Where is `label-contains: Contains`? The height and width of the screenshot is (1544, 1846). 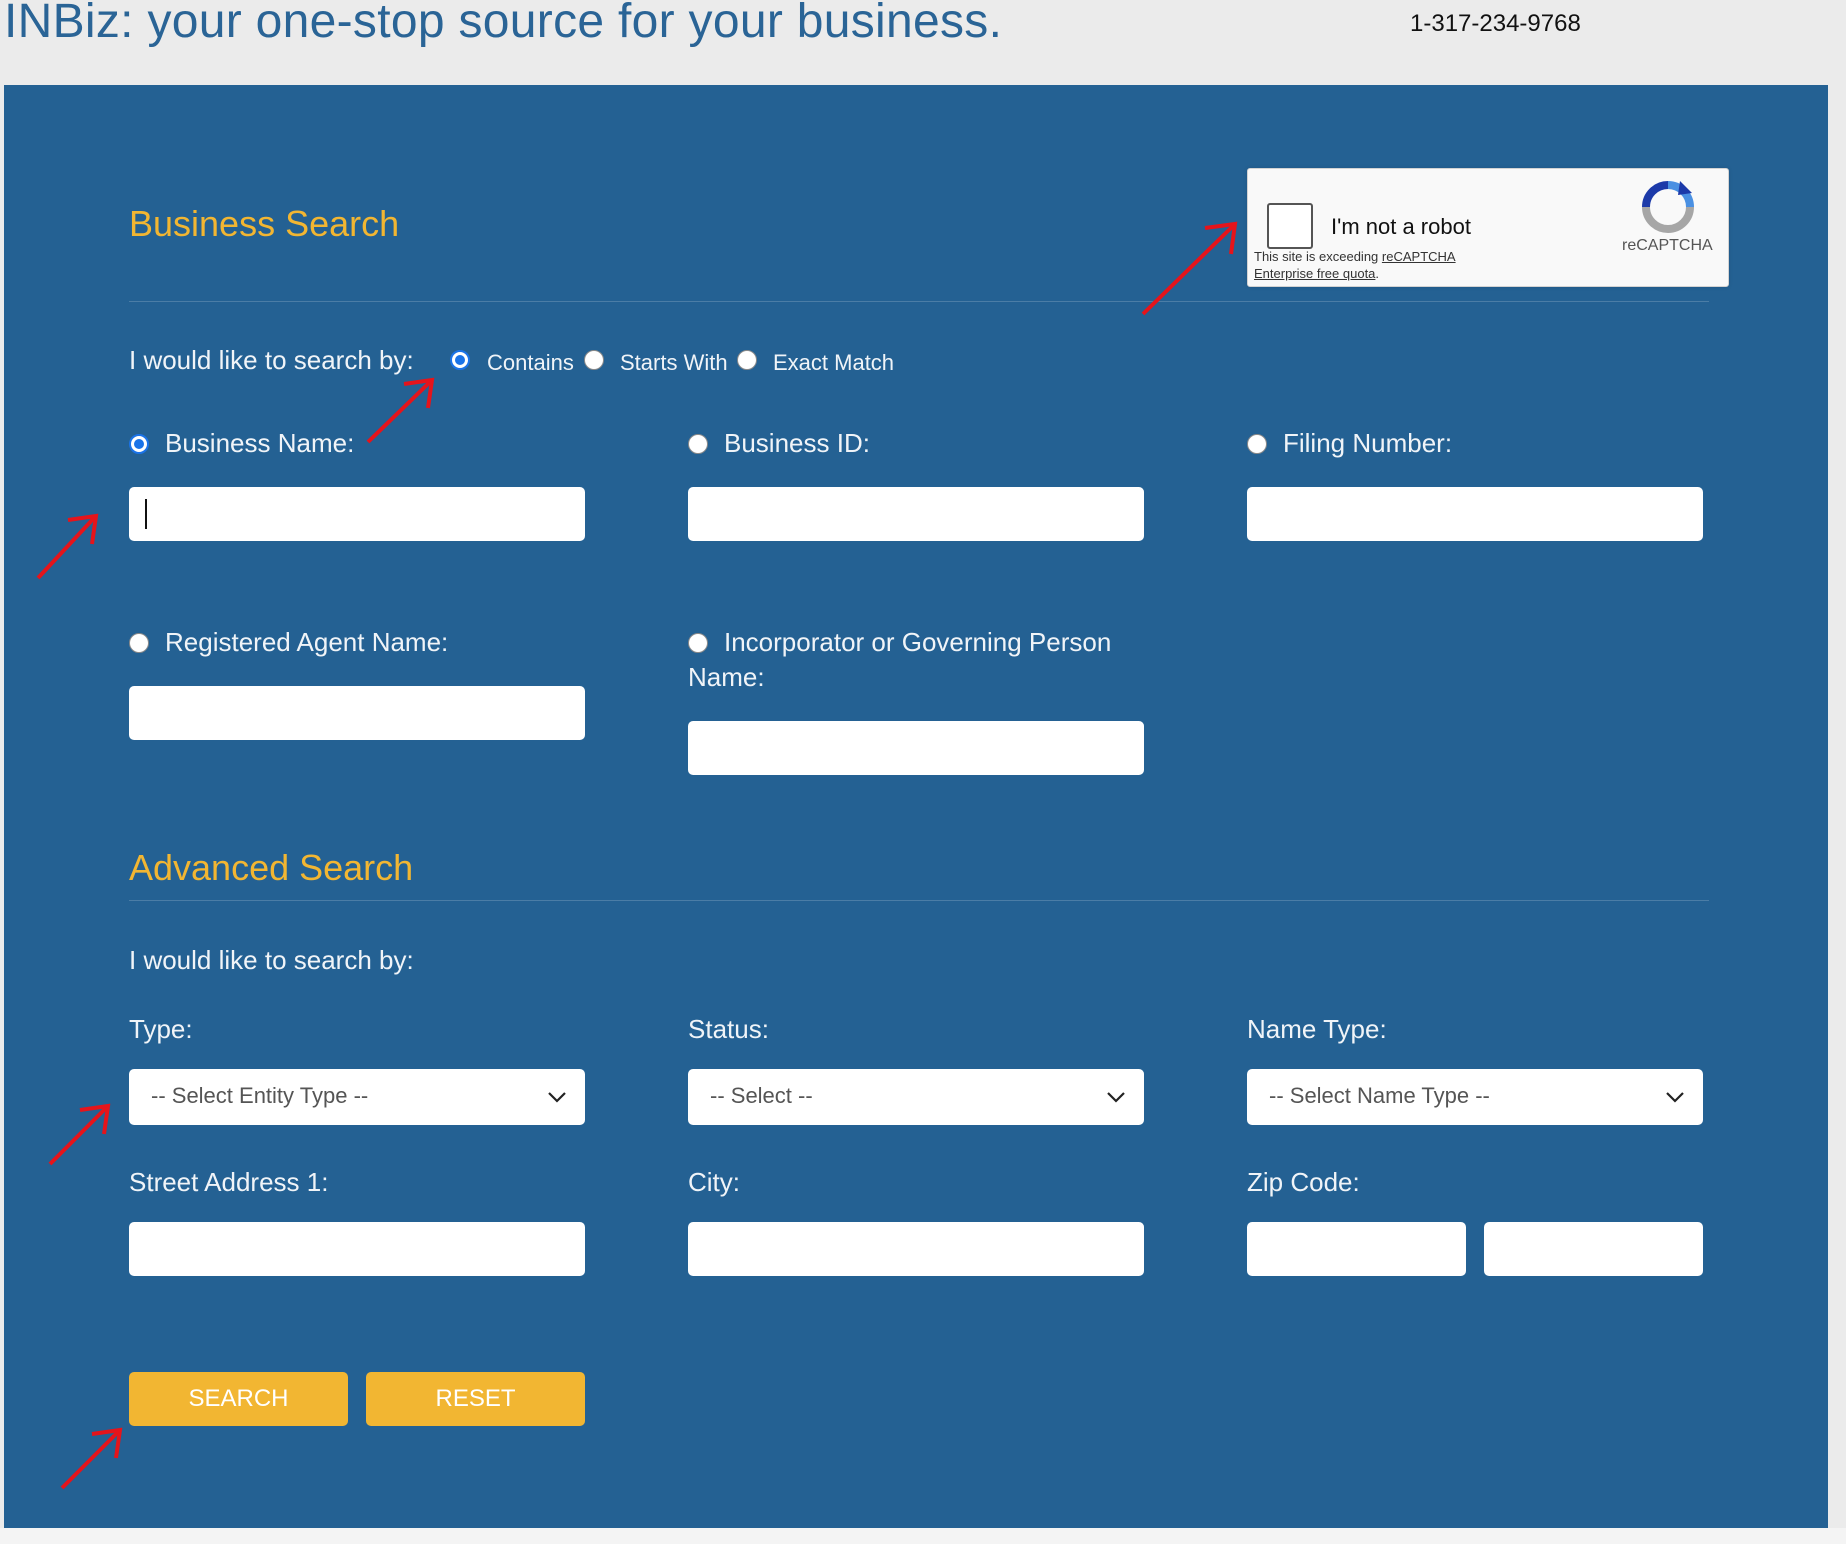
label-contains: Contains is located at coordinates (530, 363).